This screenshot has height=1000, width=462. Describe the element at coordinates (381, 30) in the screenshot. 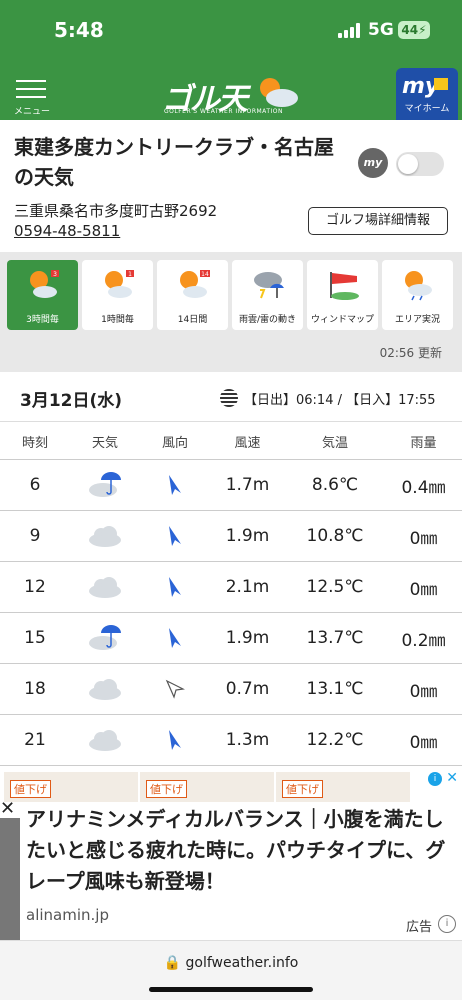

I see `network-type: 5G` at that location.